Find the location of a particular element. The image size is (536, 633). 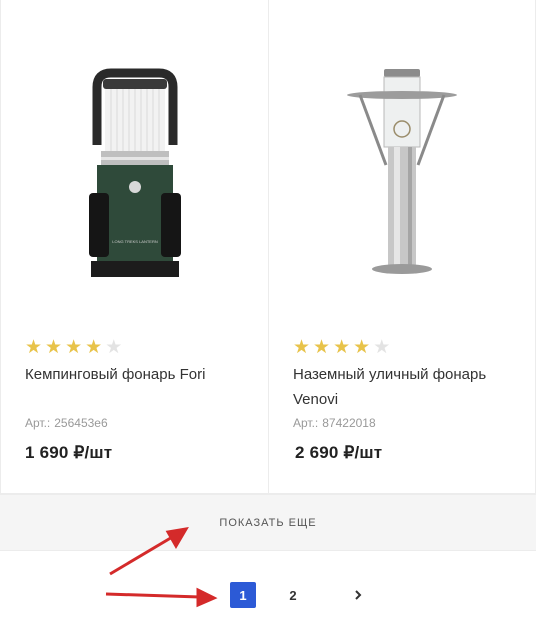

page-2-button: 2 is located at coordinates (293, 595).